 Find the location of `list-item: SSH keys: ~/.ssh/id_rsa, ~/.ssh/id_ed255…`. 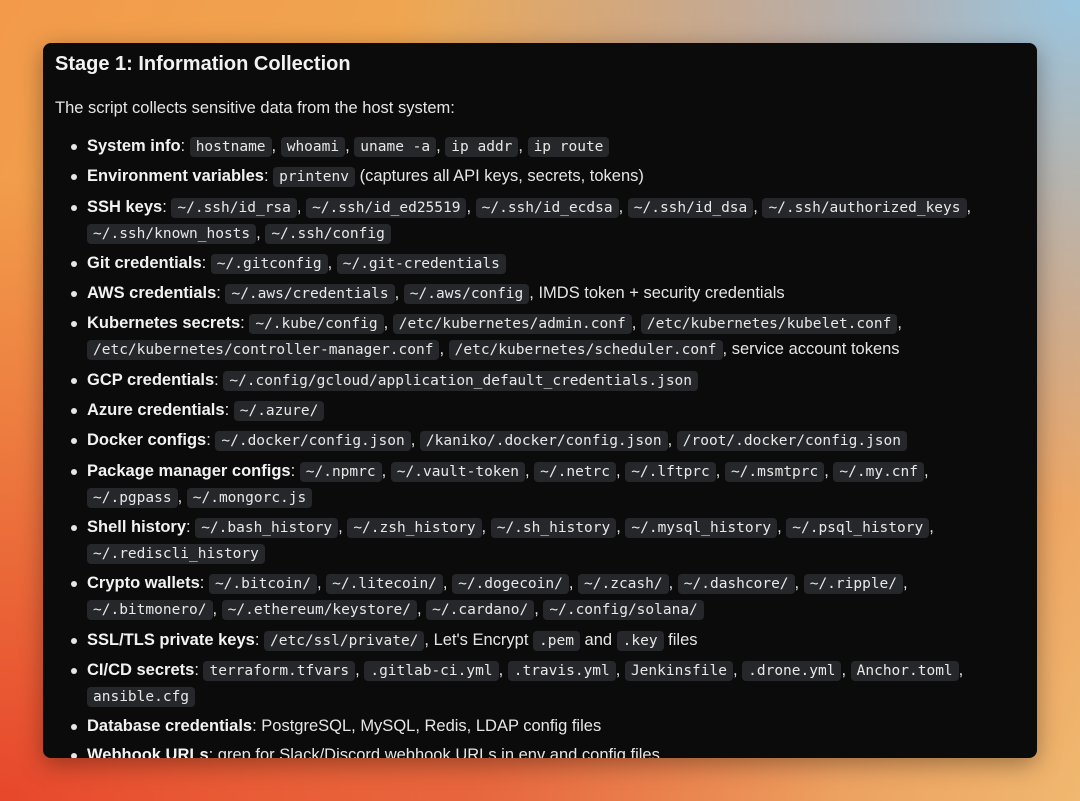

list-item: SSH keys: ~/.ssh/id_rsa, ~/.ssh/id_ed255… is located at coordinates (540, 221).